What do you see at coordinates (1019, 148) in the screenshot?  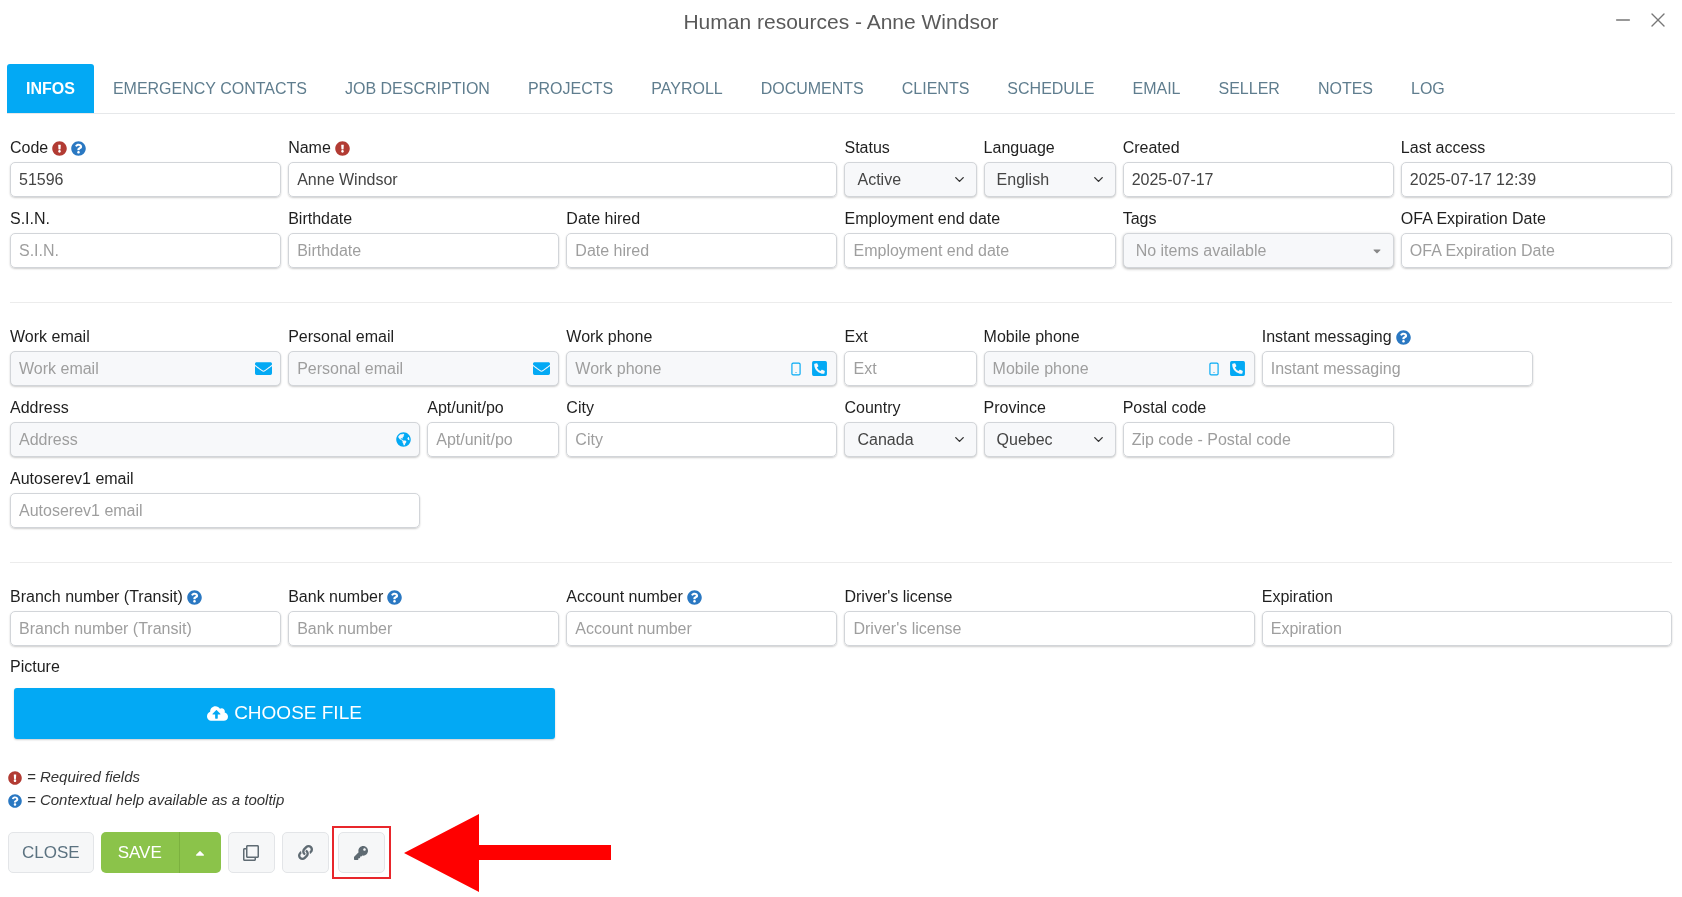 I see `field-label: Language` at bounding box center [1019, 148].